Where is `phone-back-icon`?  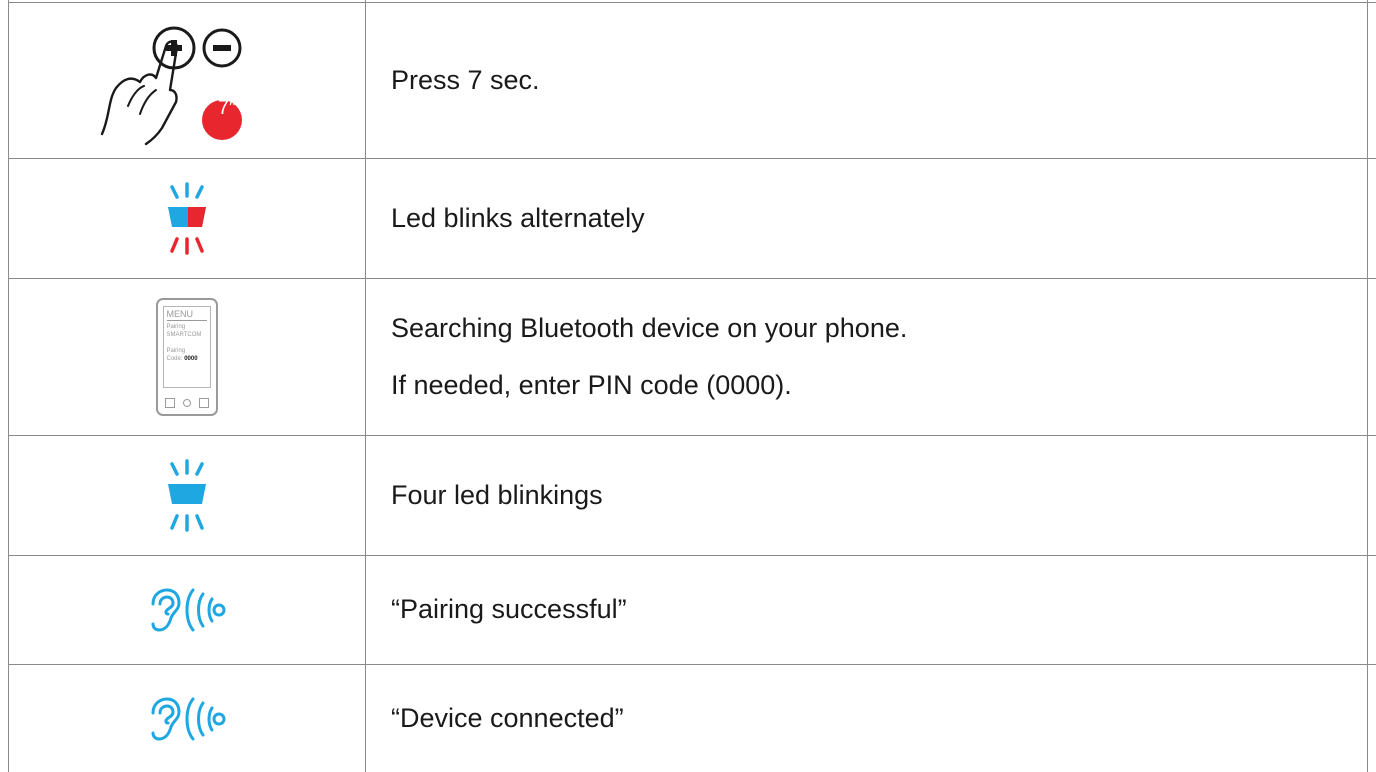
phone-back-icon is located at coordinates (169, 403).